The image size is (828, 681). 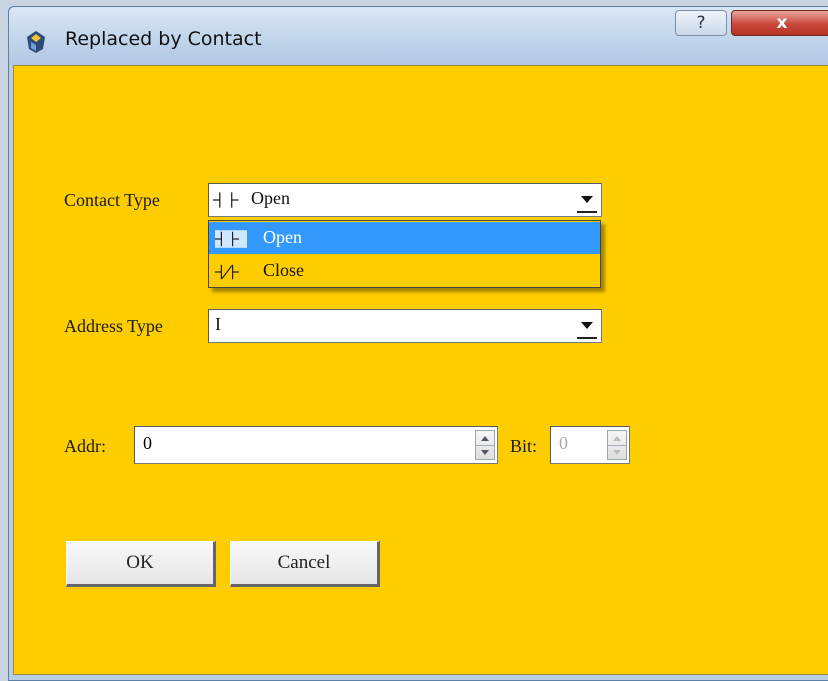 I want to click on normally-closed-contact-icon, so click(x=227, y=272).